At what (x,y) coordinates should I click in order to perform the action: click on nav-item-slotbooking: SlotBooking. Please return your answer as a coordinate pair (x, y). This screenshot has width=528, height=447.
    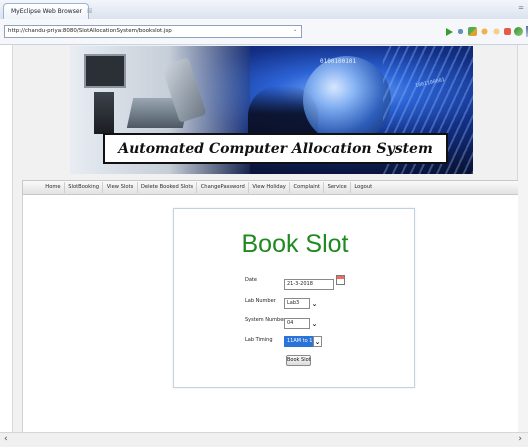
    Looking at the image, I should click on (84, 187).